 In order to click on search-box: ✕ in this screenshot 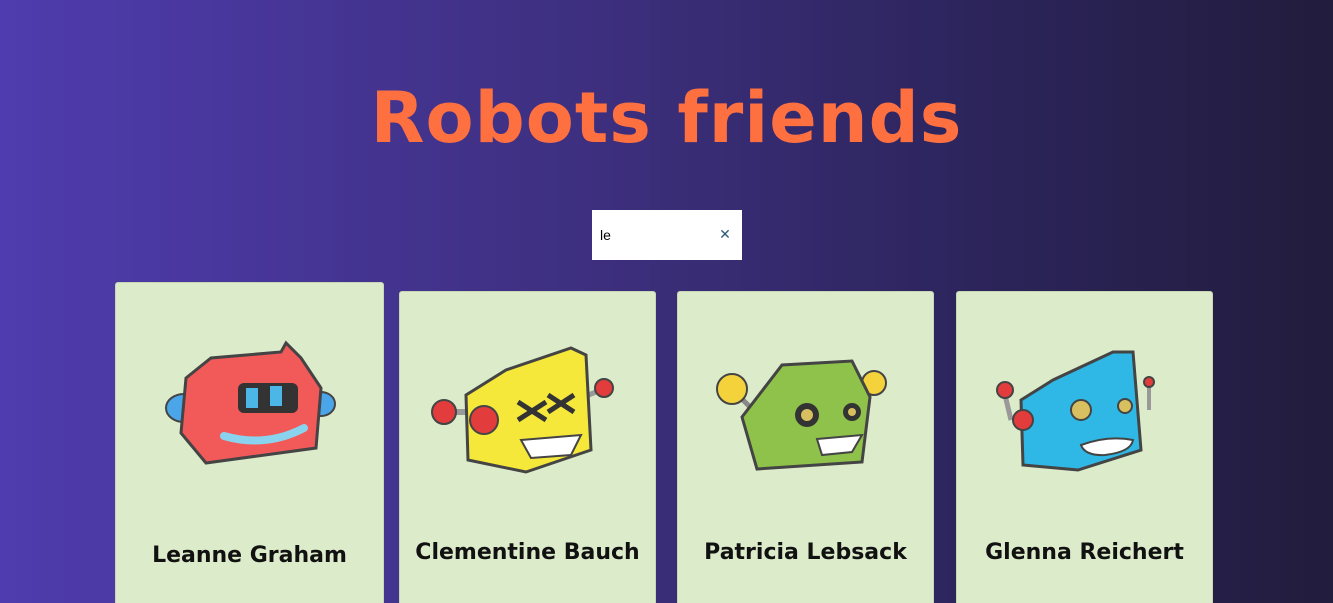, I will do `click(667, 235)`.